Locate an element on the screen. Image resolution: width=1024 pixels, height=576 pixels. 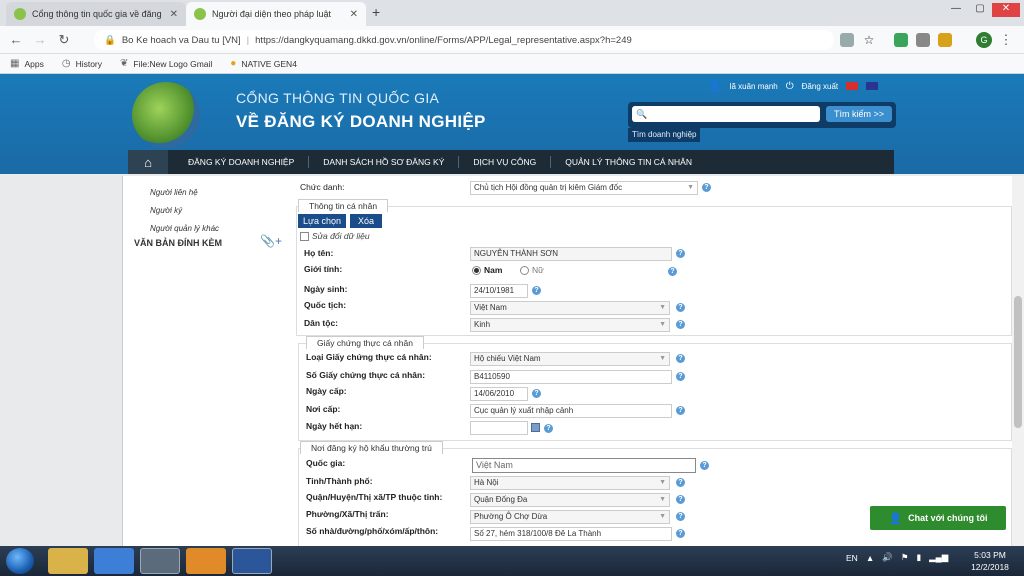
site-logo is located at coordinates (166, 115).